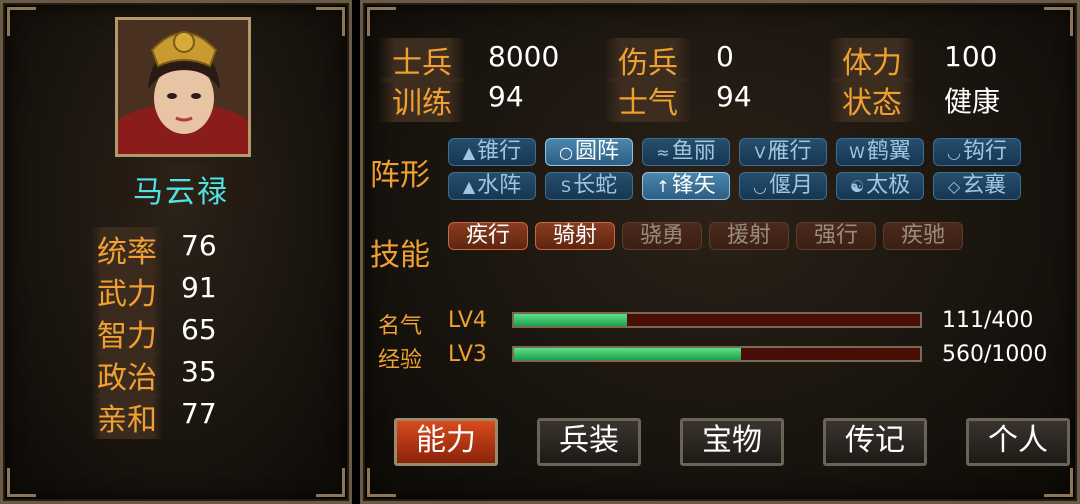 This screenshot has height=504, width=1080. I want to click on skill-item: 骁勇, so click(662, 236).